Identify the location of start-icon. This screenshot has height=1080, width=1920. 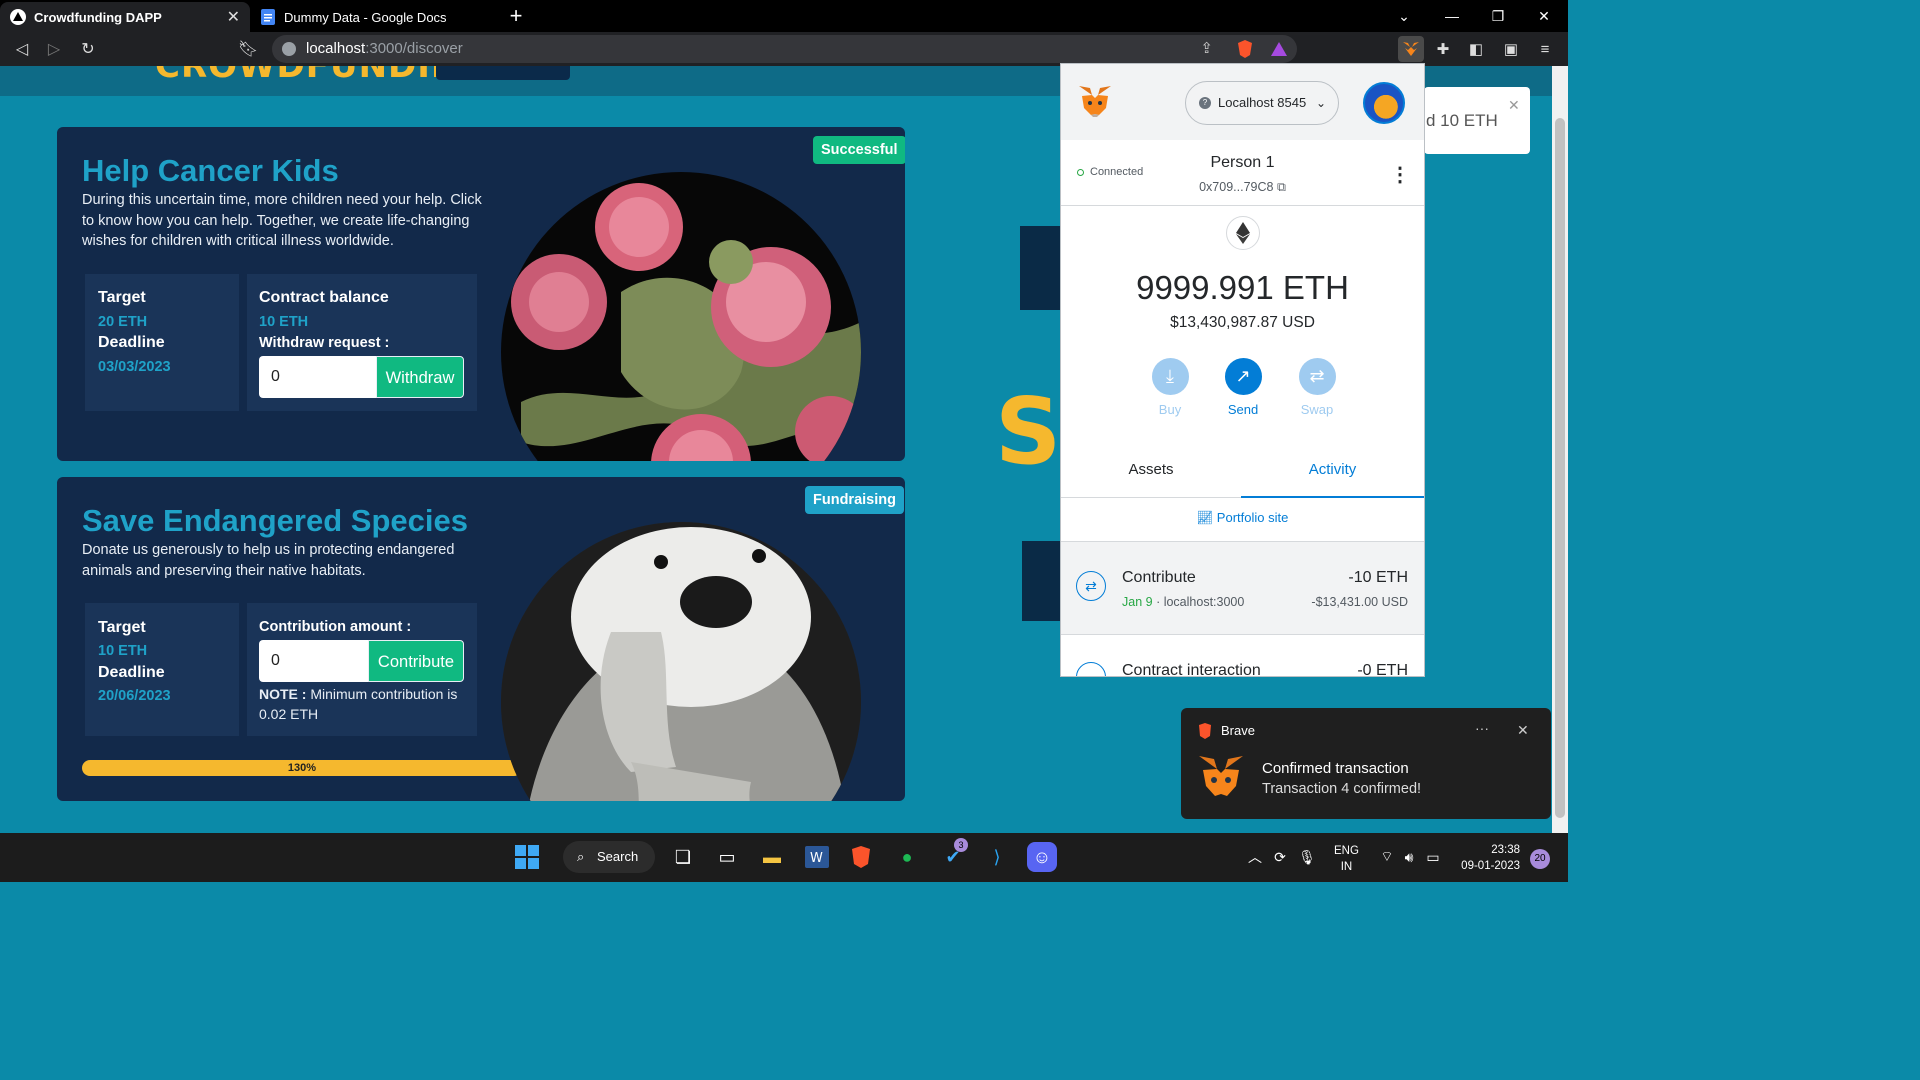
(527, 857).